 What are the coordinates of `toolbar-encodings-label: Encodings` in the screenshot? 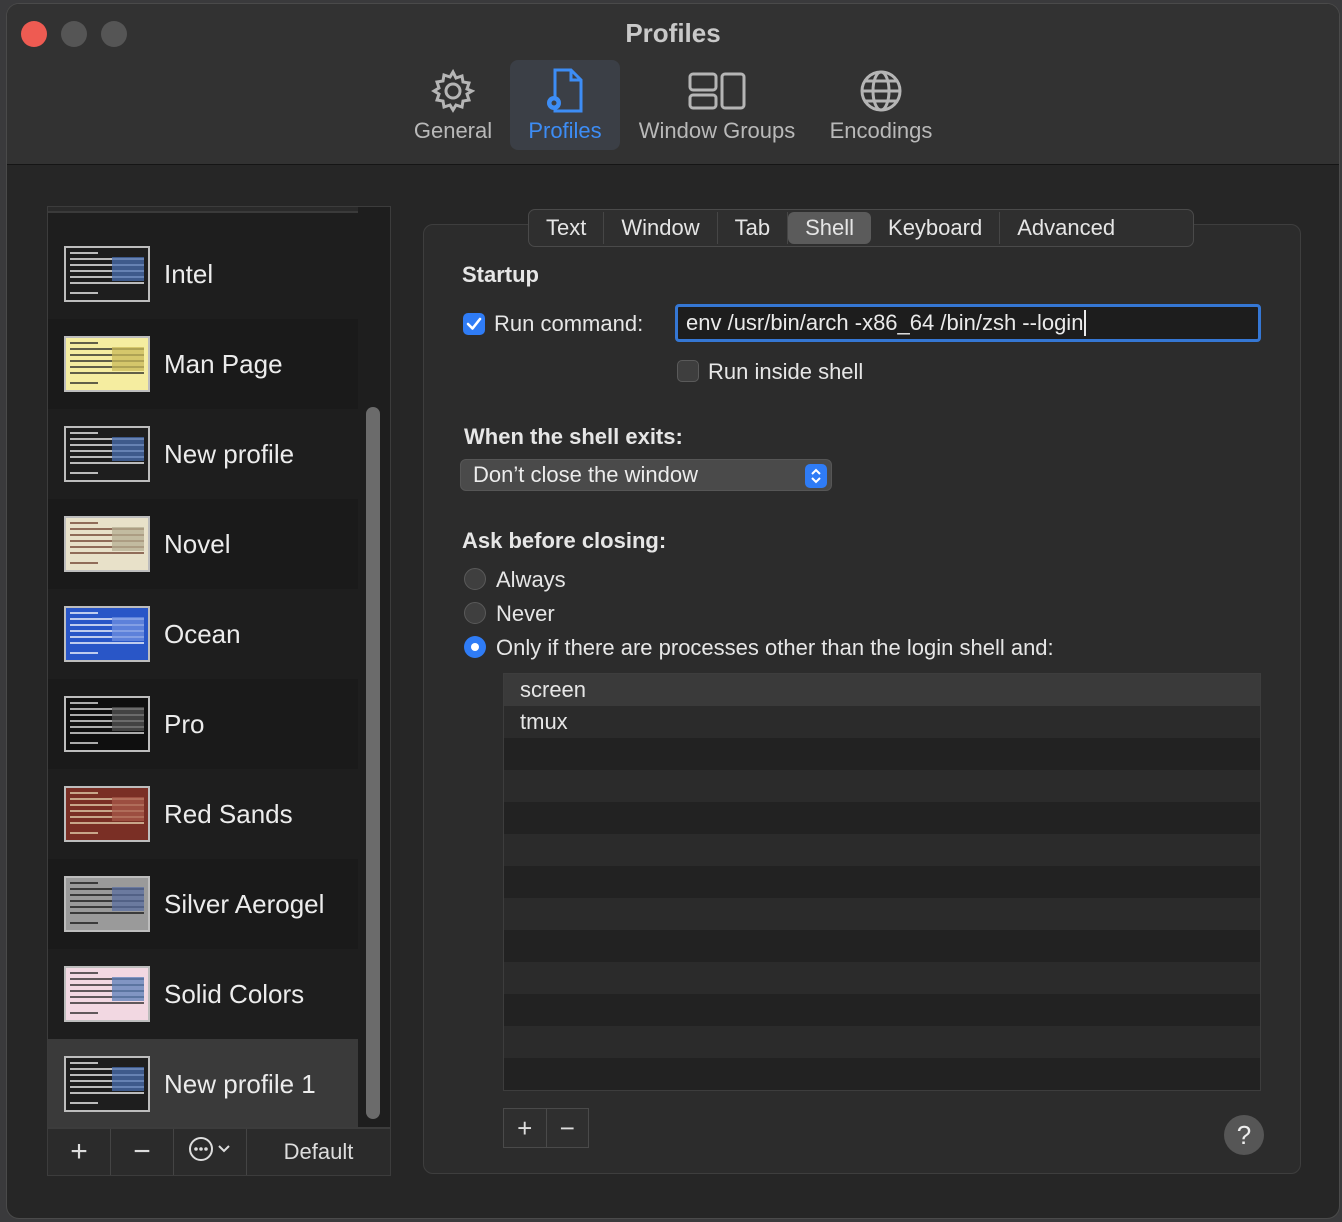 It's located at (881, 130).